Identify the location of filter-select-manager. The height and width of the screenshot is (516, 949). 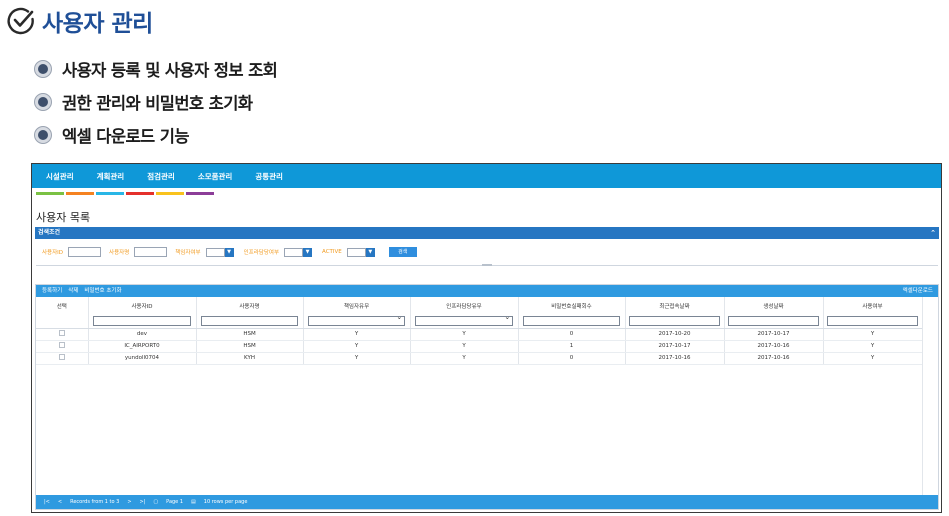
(356, 319).